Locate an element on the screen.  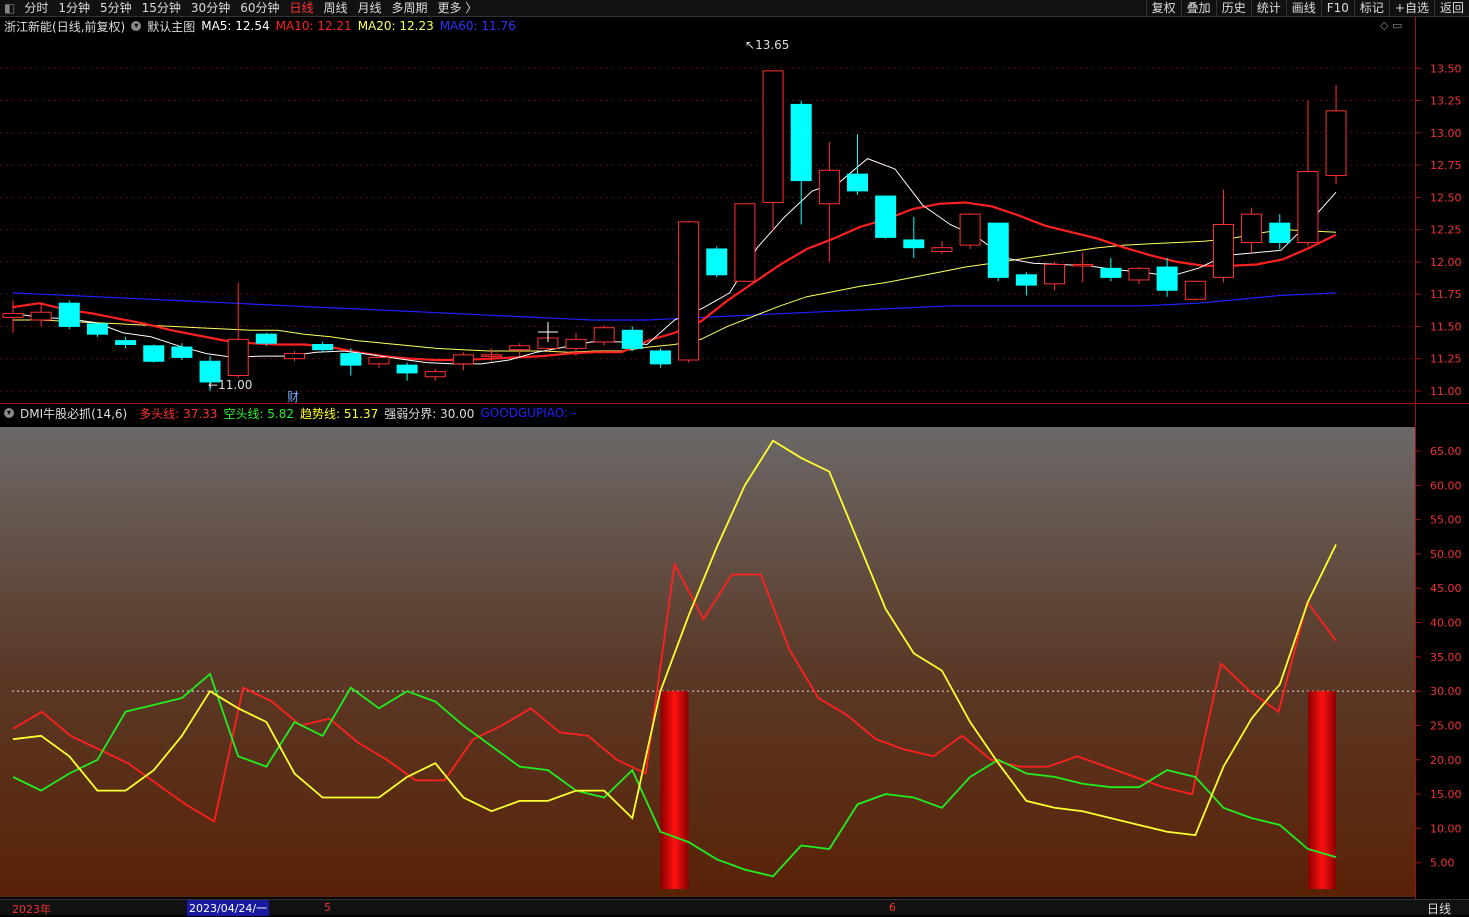
toolbar-button-0: 复权 is located at coordinates (1163, 8).